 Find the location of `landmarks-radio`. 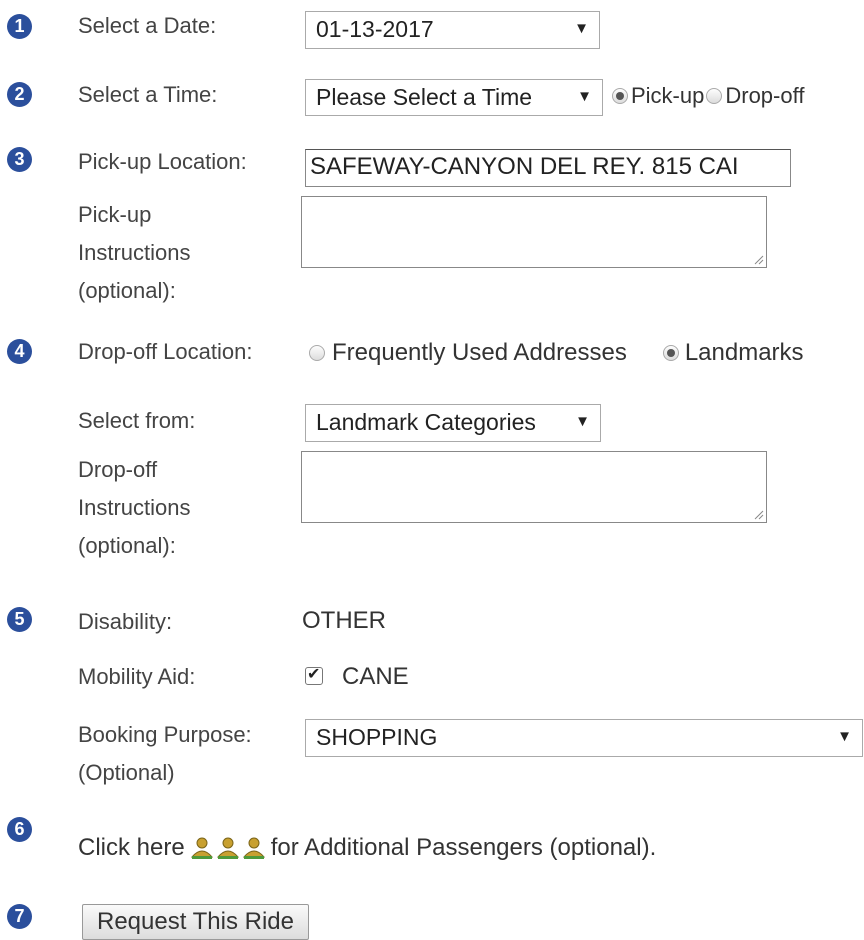

landmarks-radio is located at coordinates (670, 353).